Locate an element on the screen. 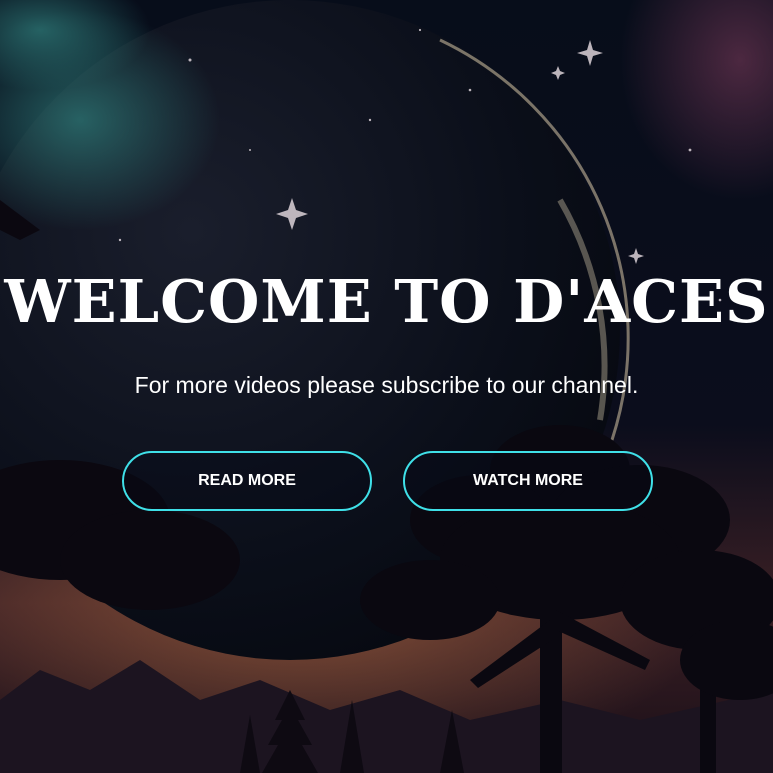  read-more-button: READ MORE is located at coordinates (247, 481).